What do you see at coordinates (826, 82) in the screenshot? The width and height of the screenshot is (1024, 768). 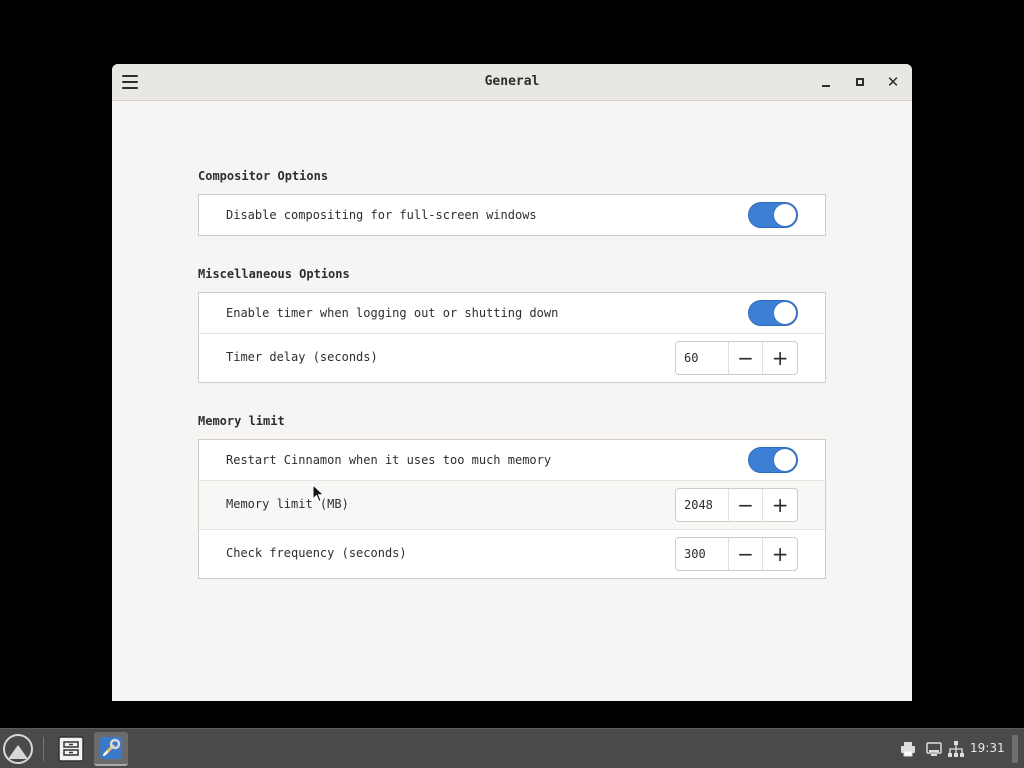 I see `minimize-button` at bounding box center [826, 82].